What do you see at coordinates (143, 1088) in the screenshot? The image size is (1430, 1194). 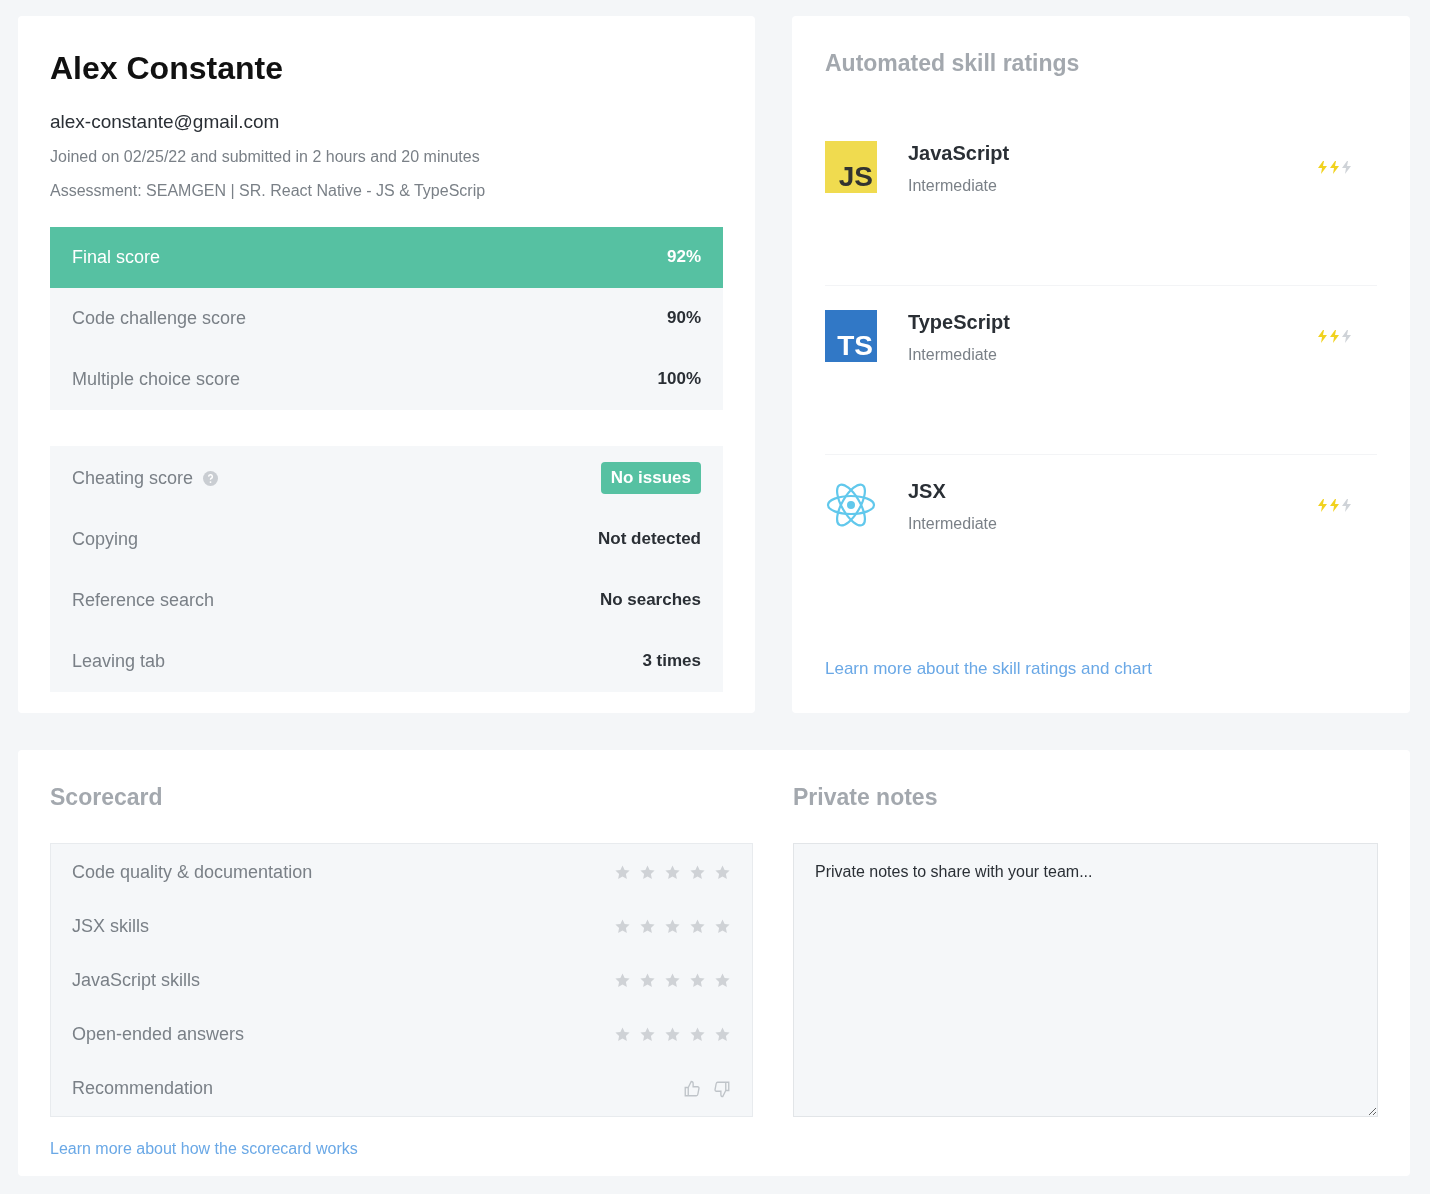 I see `criterion-label: Recommendation` at bounding box center [143, 1088].